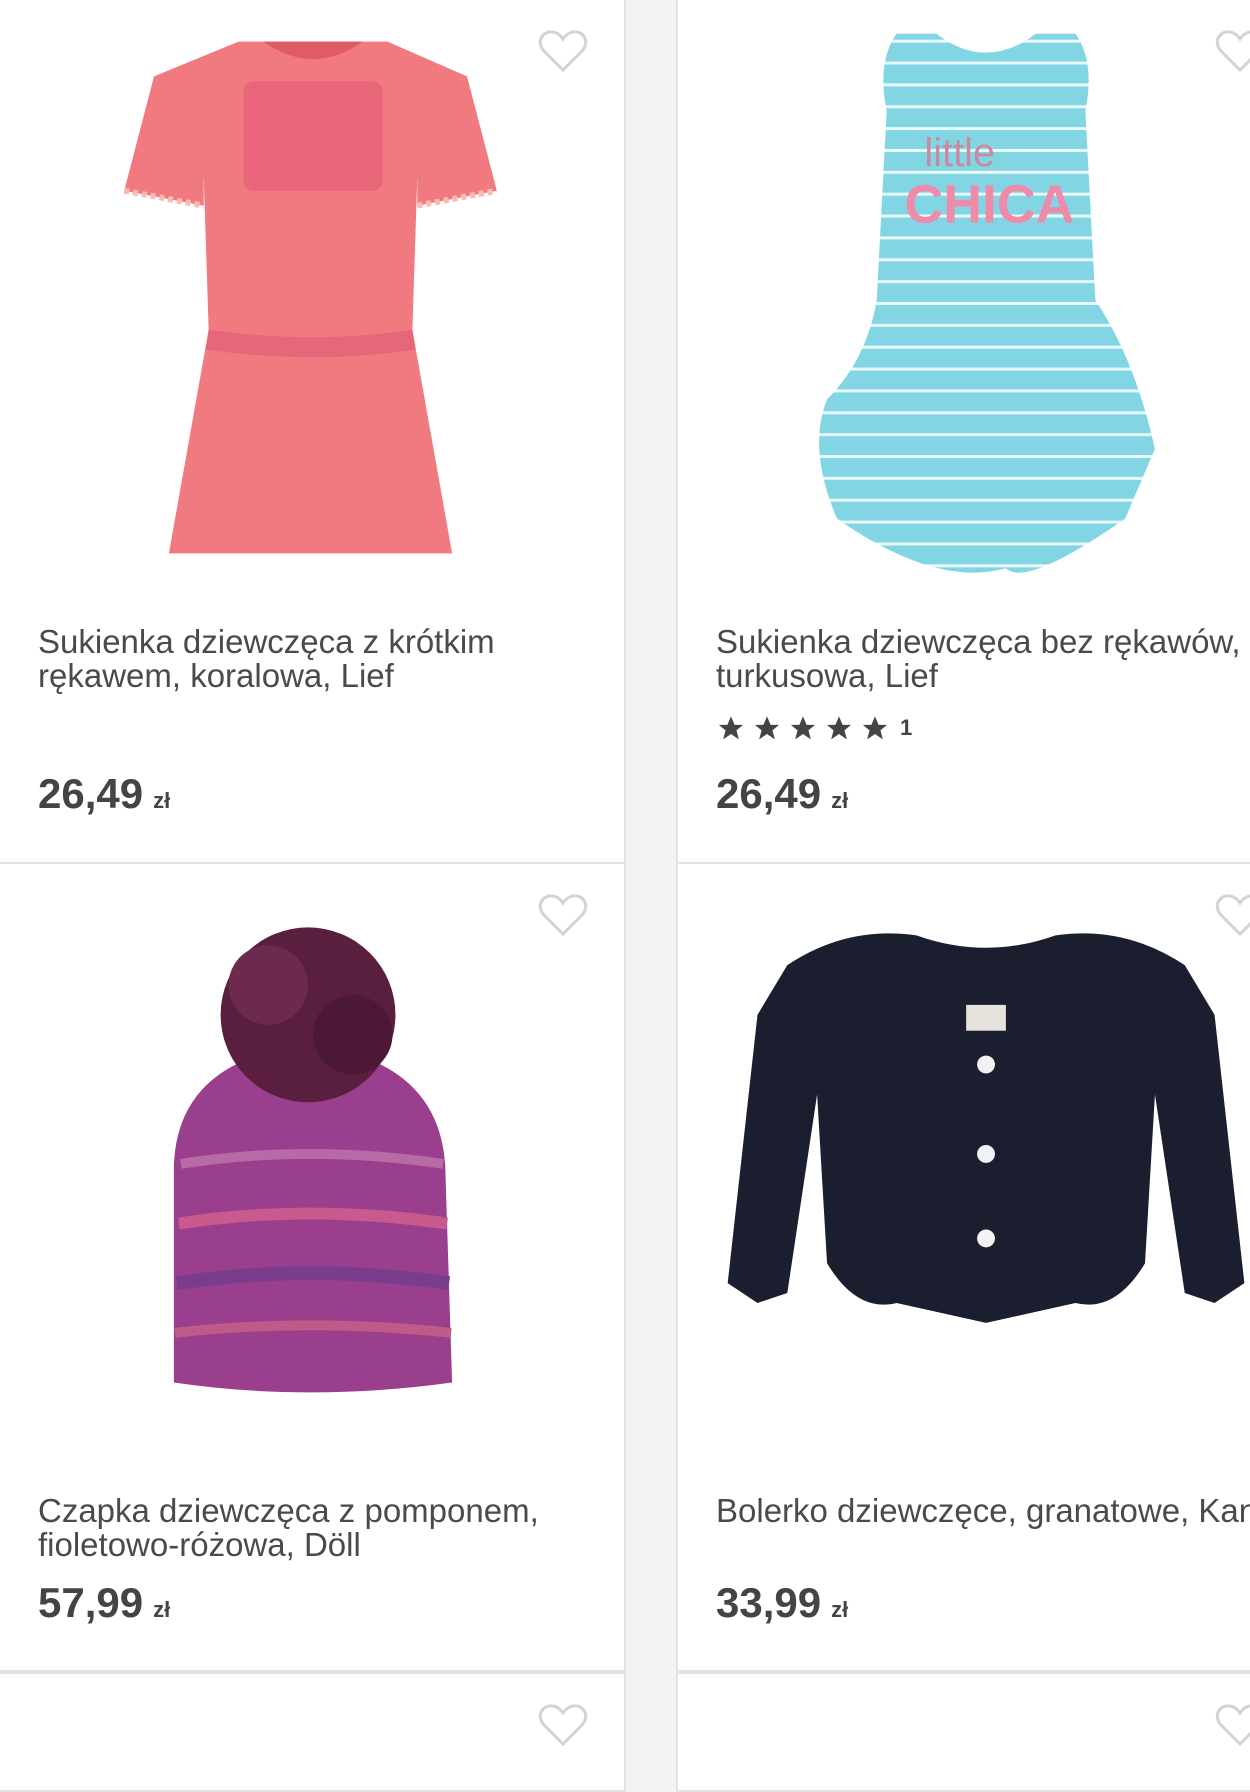  What do you see at coordinates (769, 1602) in the screenshot?
I see `price-value: 33,99` at bounding box center [769, 1602].